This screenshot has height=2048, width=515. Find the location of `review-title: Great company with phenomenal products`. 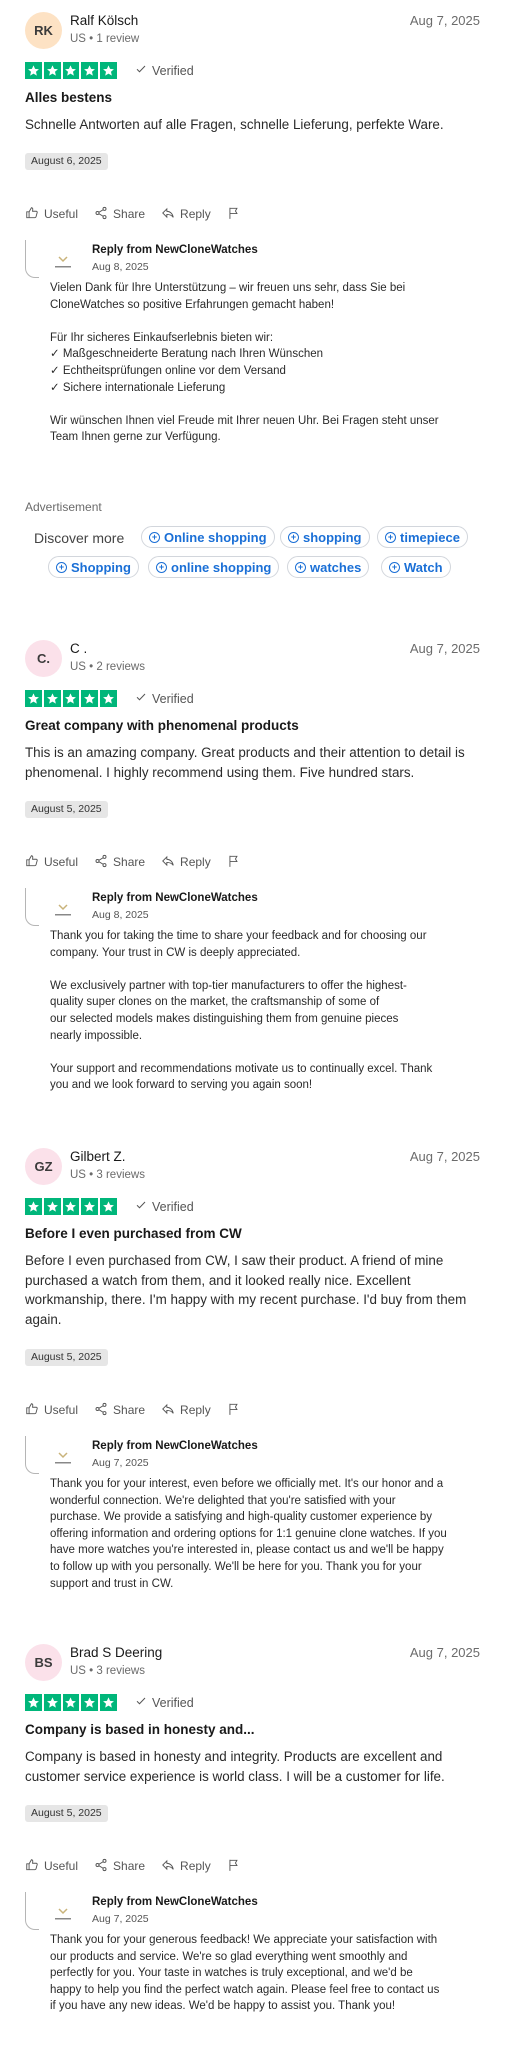

review-title: Great company with phenomenal products is located at coordinates (255, 725).